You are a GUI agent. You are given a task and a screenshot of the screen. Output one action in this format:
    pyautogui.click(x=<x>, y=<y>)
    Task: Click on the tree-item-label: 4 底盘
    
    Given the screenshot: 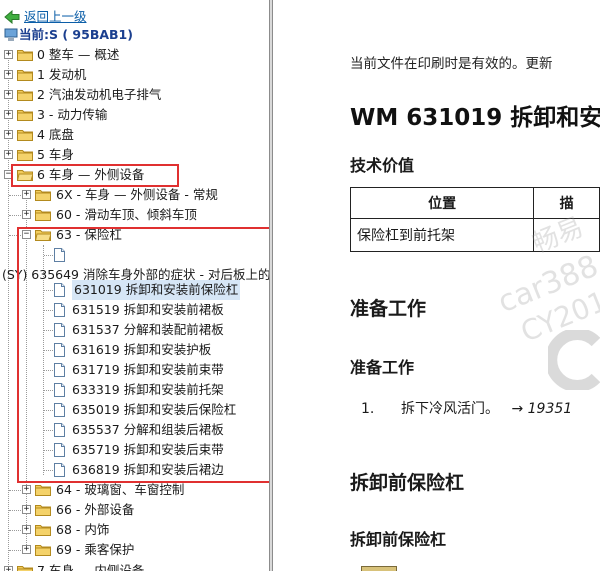 What is the action you would take?
    pyautogui.click(x=55, y=135)
    